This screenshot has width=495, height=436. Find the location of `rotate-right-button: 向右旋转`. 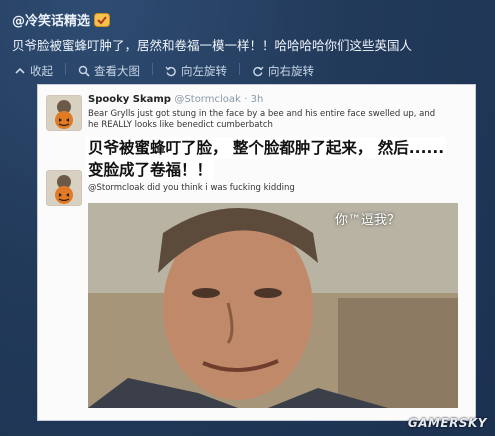

rotate-right-button: 向右旋转 is located at coordinates (283, 71).